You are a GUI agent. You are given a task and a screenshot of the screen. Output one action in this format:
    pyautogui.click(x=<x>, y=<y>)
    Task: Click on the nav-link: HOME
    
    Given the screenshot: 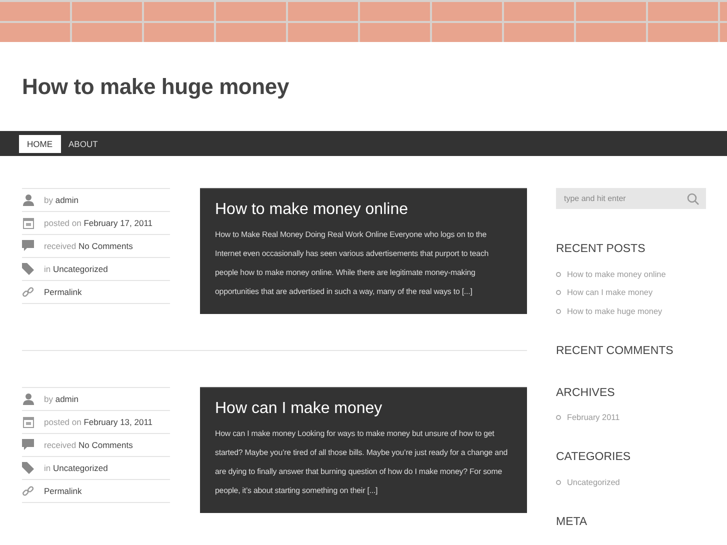 What is the action you would take?
    pyautogui.click(x=39, y=143)
    